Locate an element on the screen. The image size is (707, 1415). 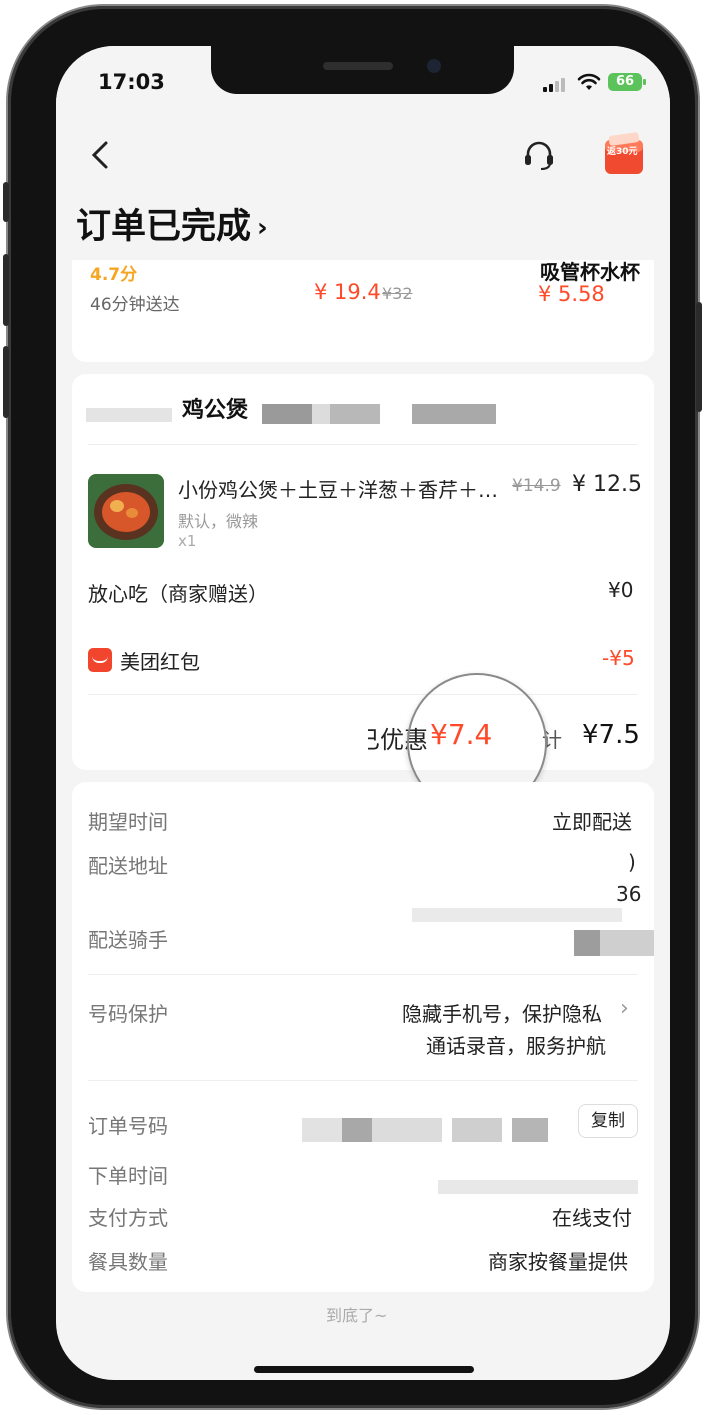
shop-name: 鸡公煲 is located at coordinates (215, 408).